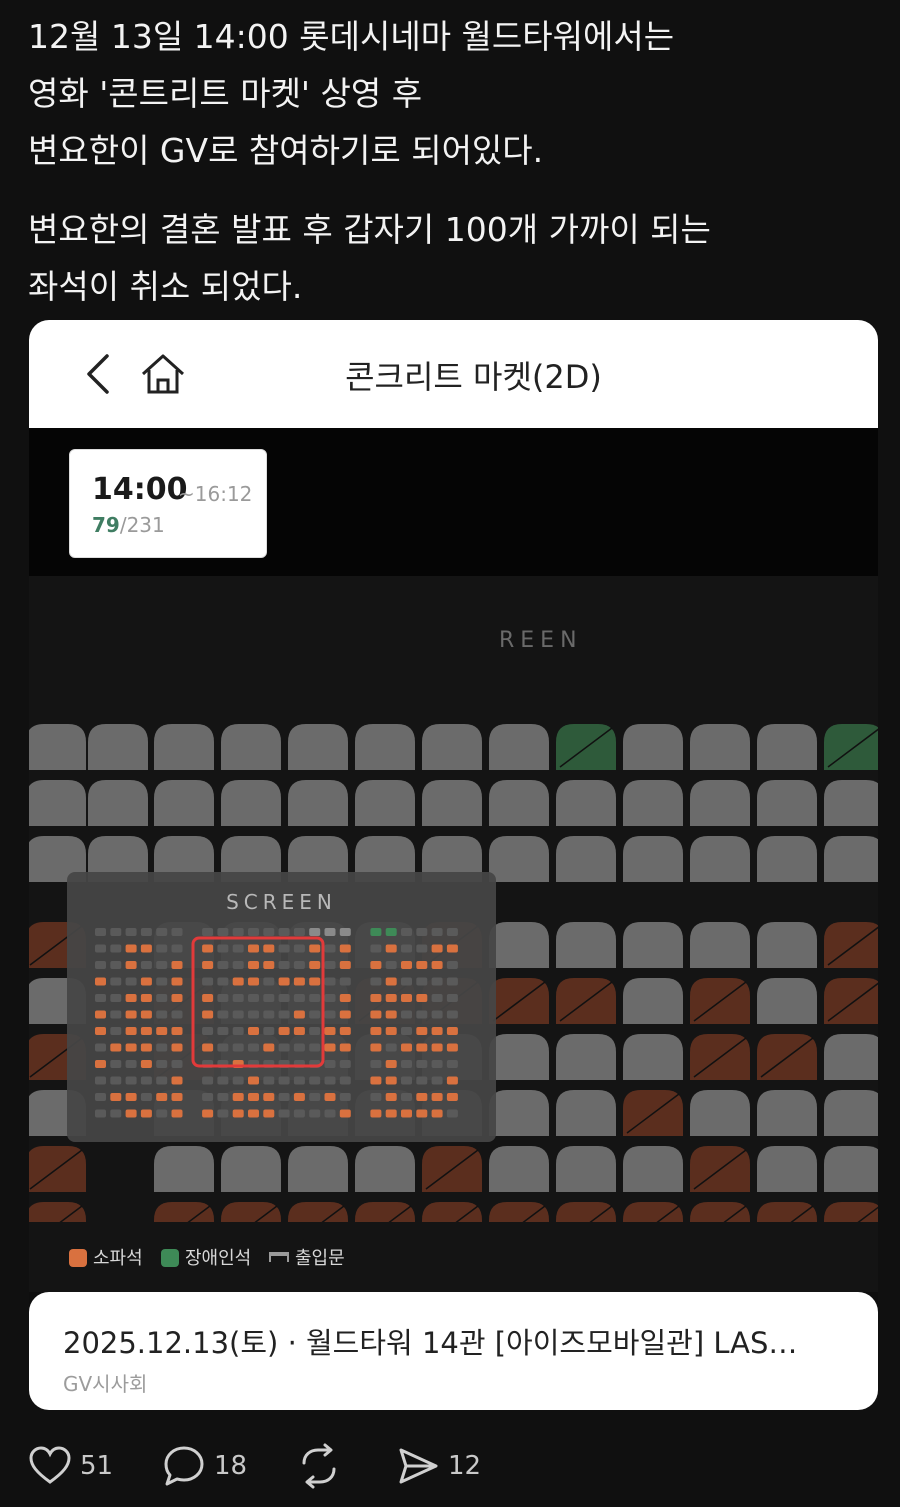  Describe the element at coordinates (438, 1465) in the screenshot. I see `share-button: 12` at that location.